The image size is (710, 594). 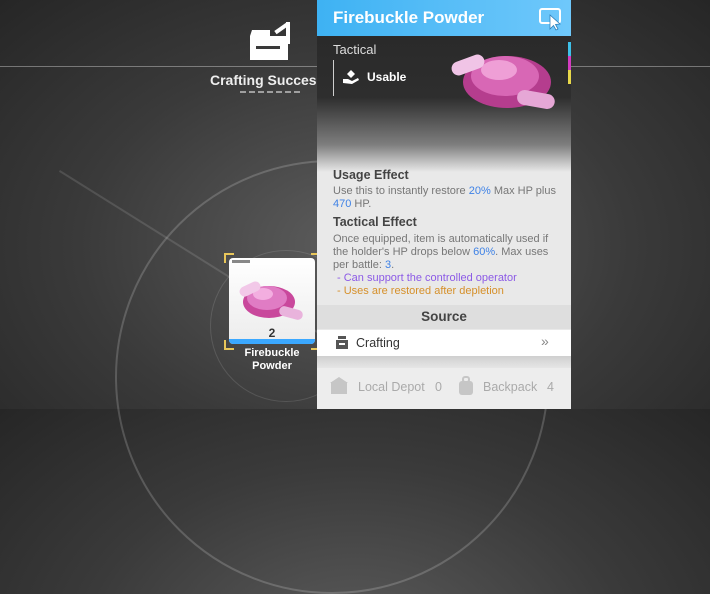 I want to click on panel-title: Firebuckle Powder, so click(x=409, y=17).